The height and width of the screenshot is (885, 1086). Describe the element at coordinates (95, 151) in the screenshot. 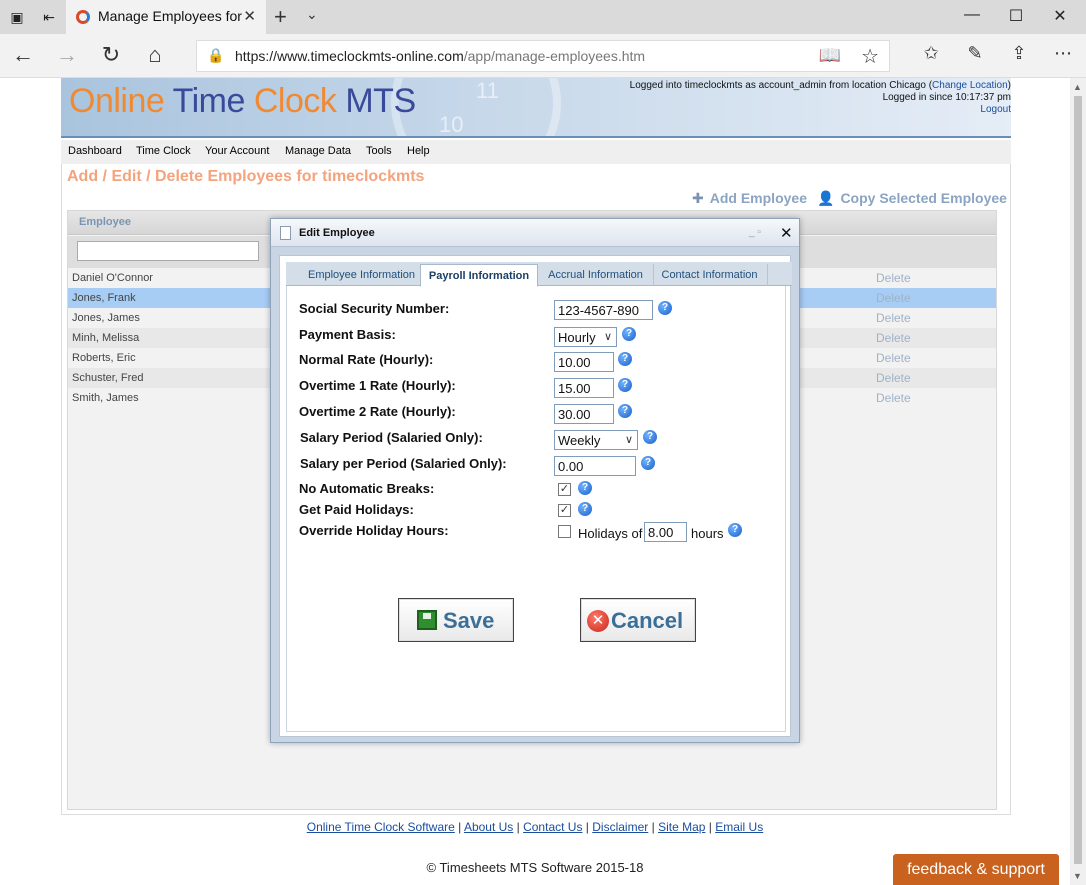

I see `menu-dashboard: Dashboard` at that location.